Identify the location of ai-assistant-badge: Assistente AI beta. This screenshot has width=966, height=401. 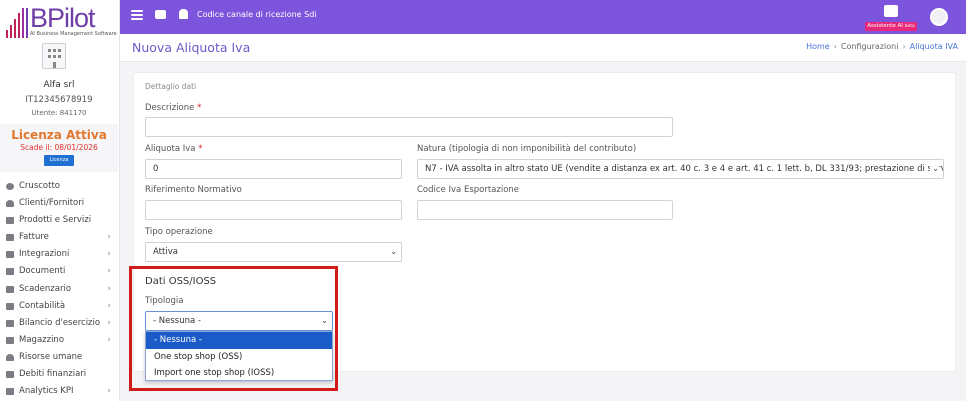
(891, 26).